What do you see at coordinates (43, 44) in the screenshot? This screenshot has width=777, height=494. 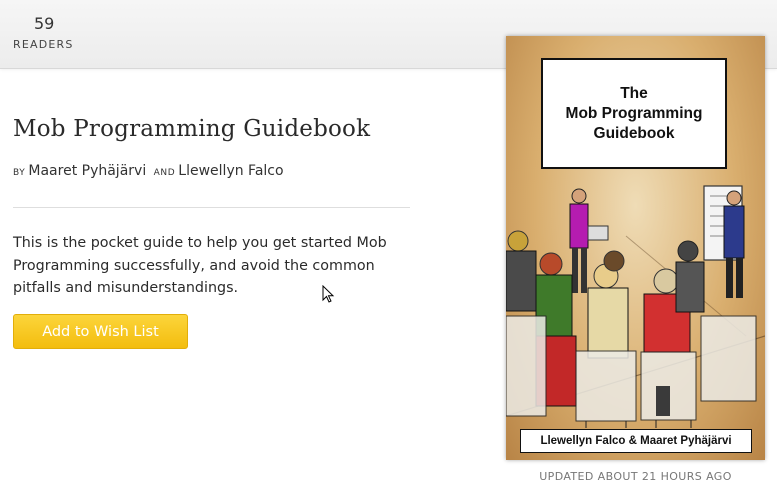 I see `readers-label: READERS` at bounding box center [43, 44].